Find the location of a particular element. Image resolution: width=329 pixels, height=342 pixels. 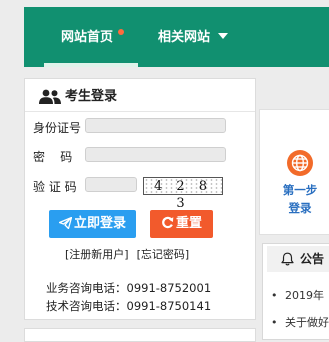

captcha-image: 4 2 8 3 is located at coordinates (183, 194).